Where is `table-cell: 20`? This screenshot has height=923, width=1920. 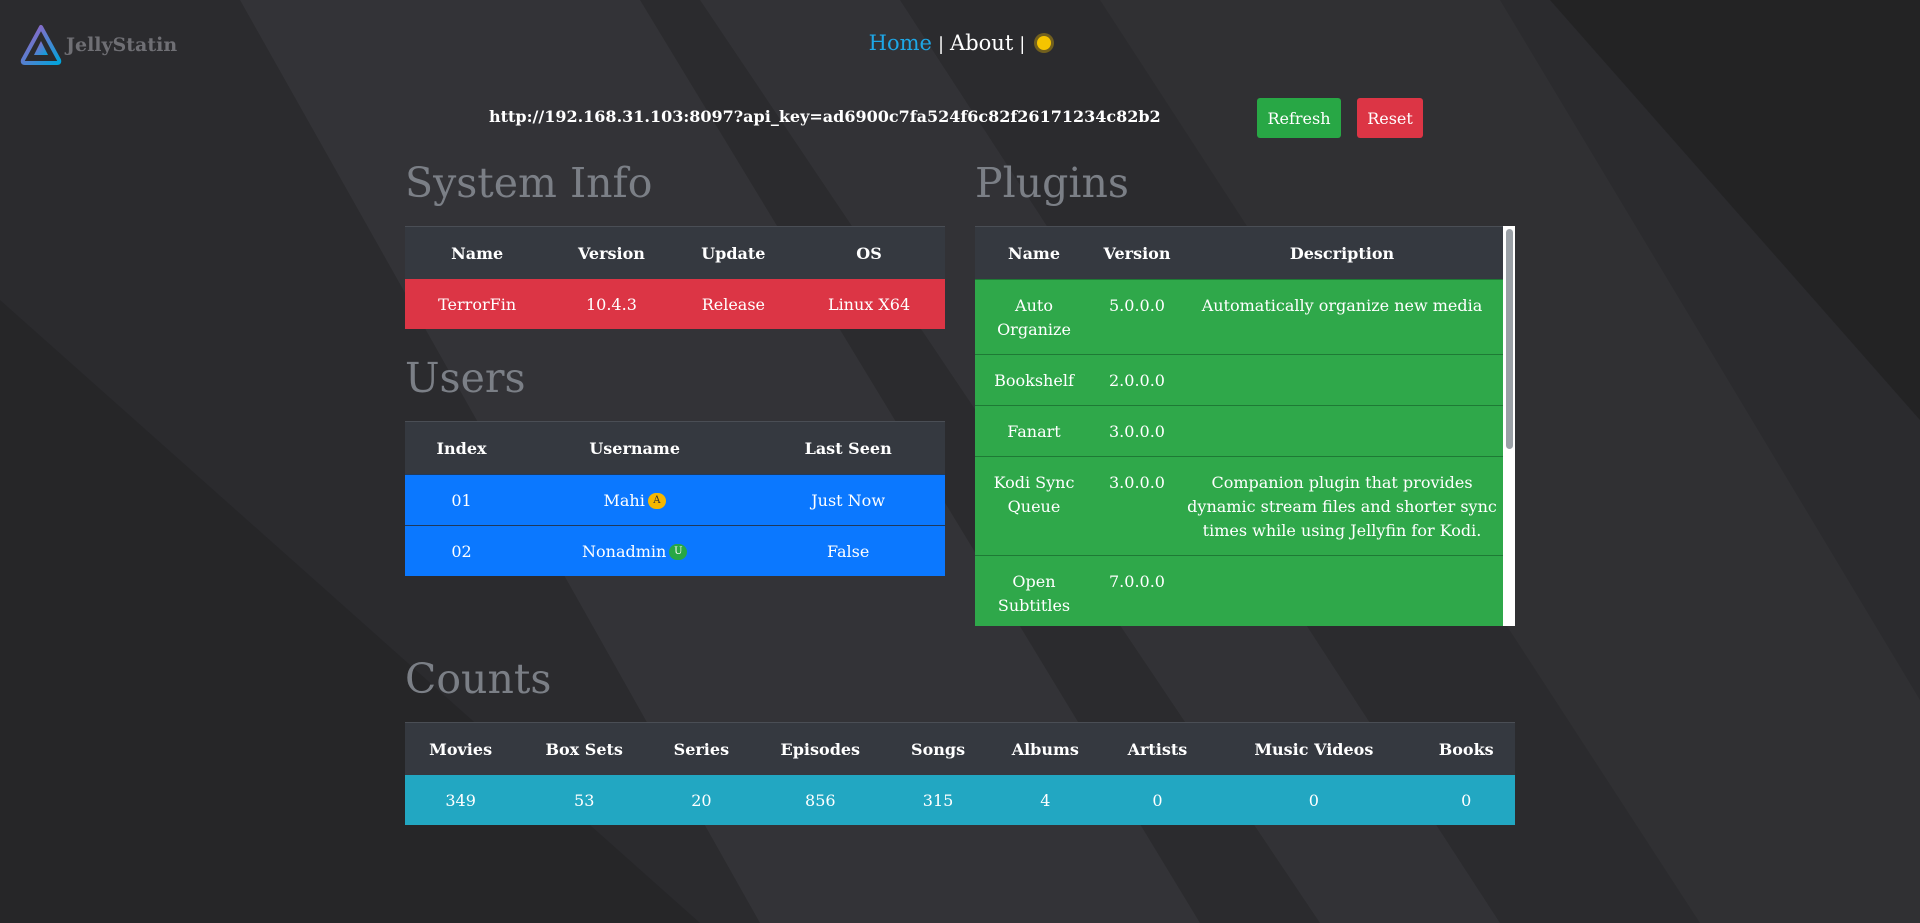
table-cell: 20 is located at coordinates (701, 800).